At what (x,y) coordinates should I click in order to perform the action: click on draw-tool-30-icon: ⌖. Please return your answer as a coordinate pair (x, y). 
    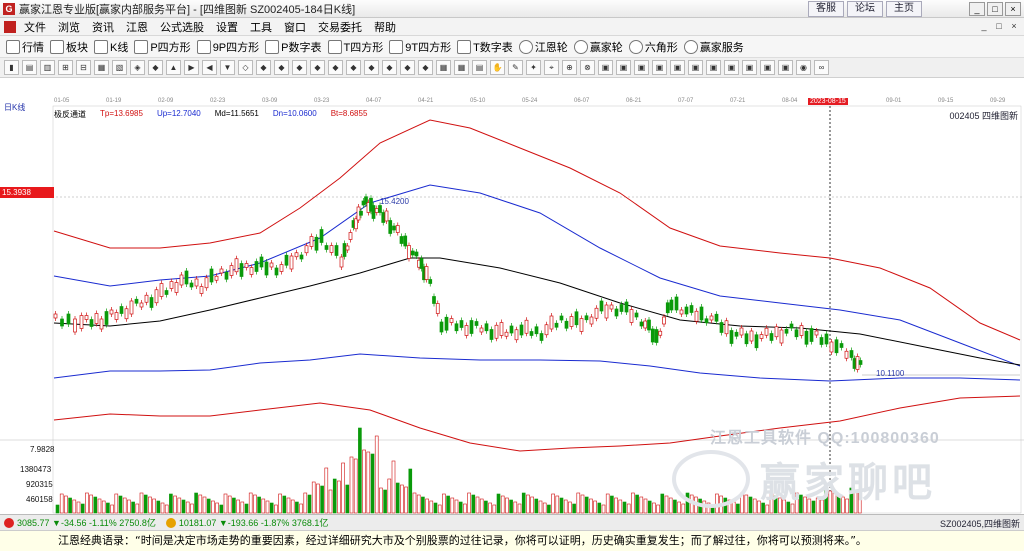
    Looking at the image, I should click on (551, 67).